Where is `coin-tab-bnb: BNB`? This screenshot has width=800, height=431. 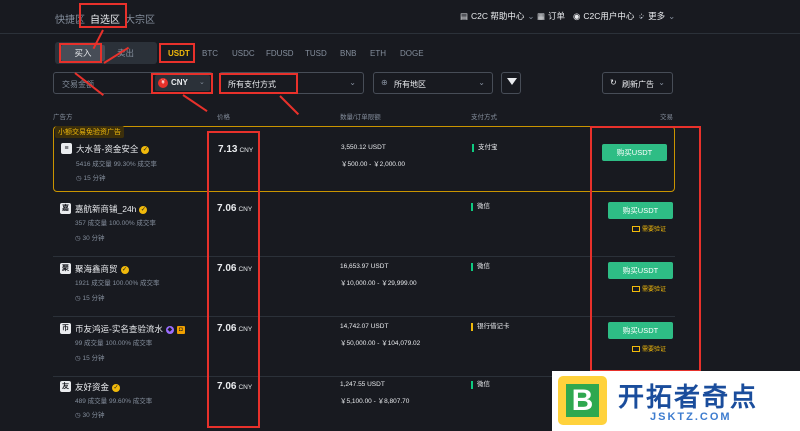 coin-tab-bnb: BNB is located at coordinates (348, 53).